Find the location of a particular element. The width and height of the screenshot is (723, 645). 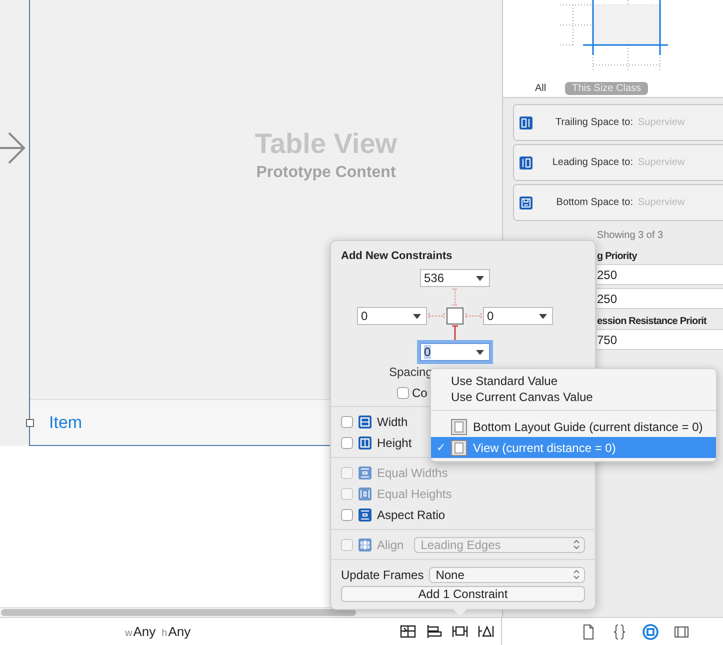

pin-icon is located at coordinates (460, 631).